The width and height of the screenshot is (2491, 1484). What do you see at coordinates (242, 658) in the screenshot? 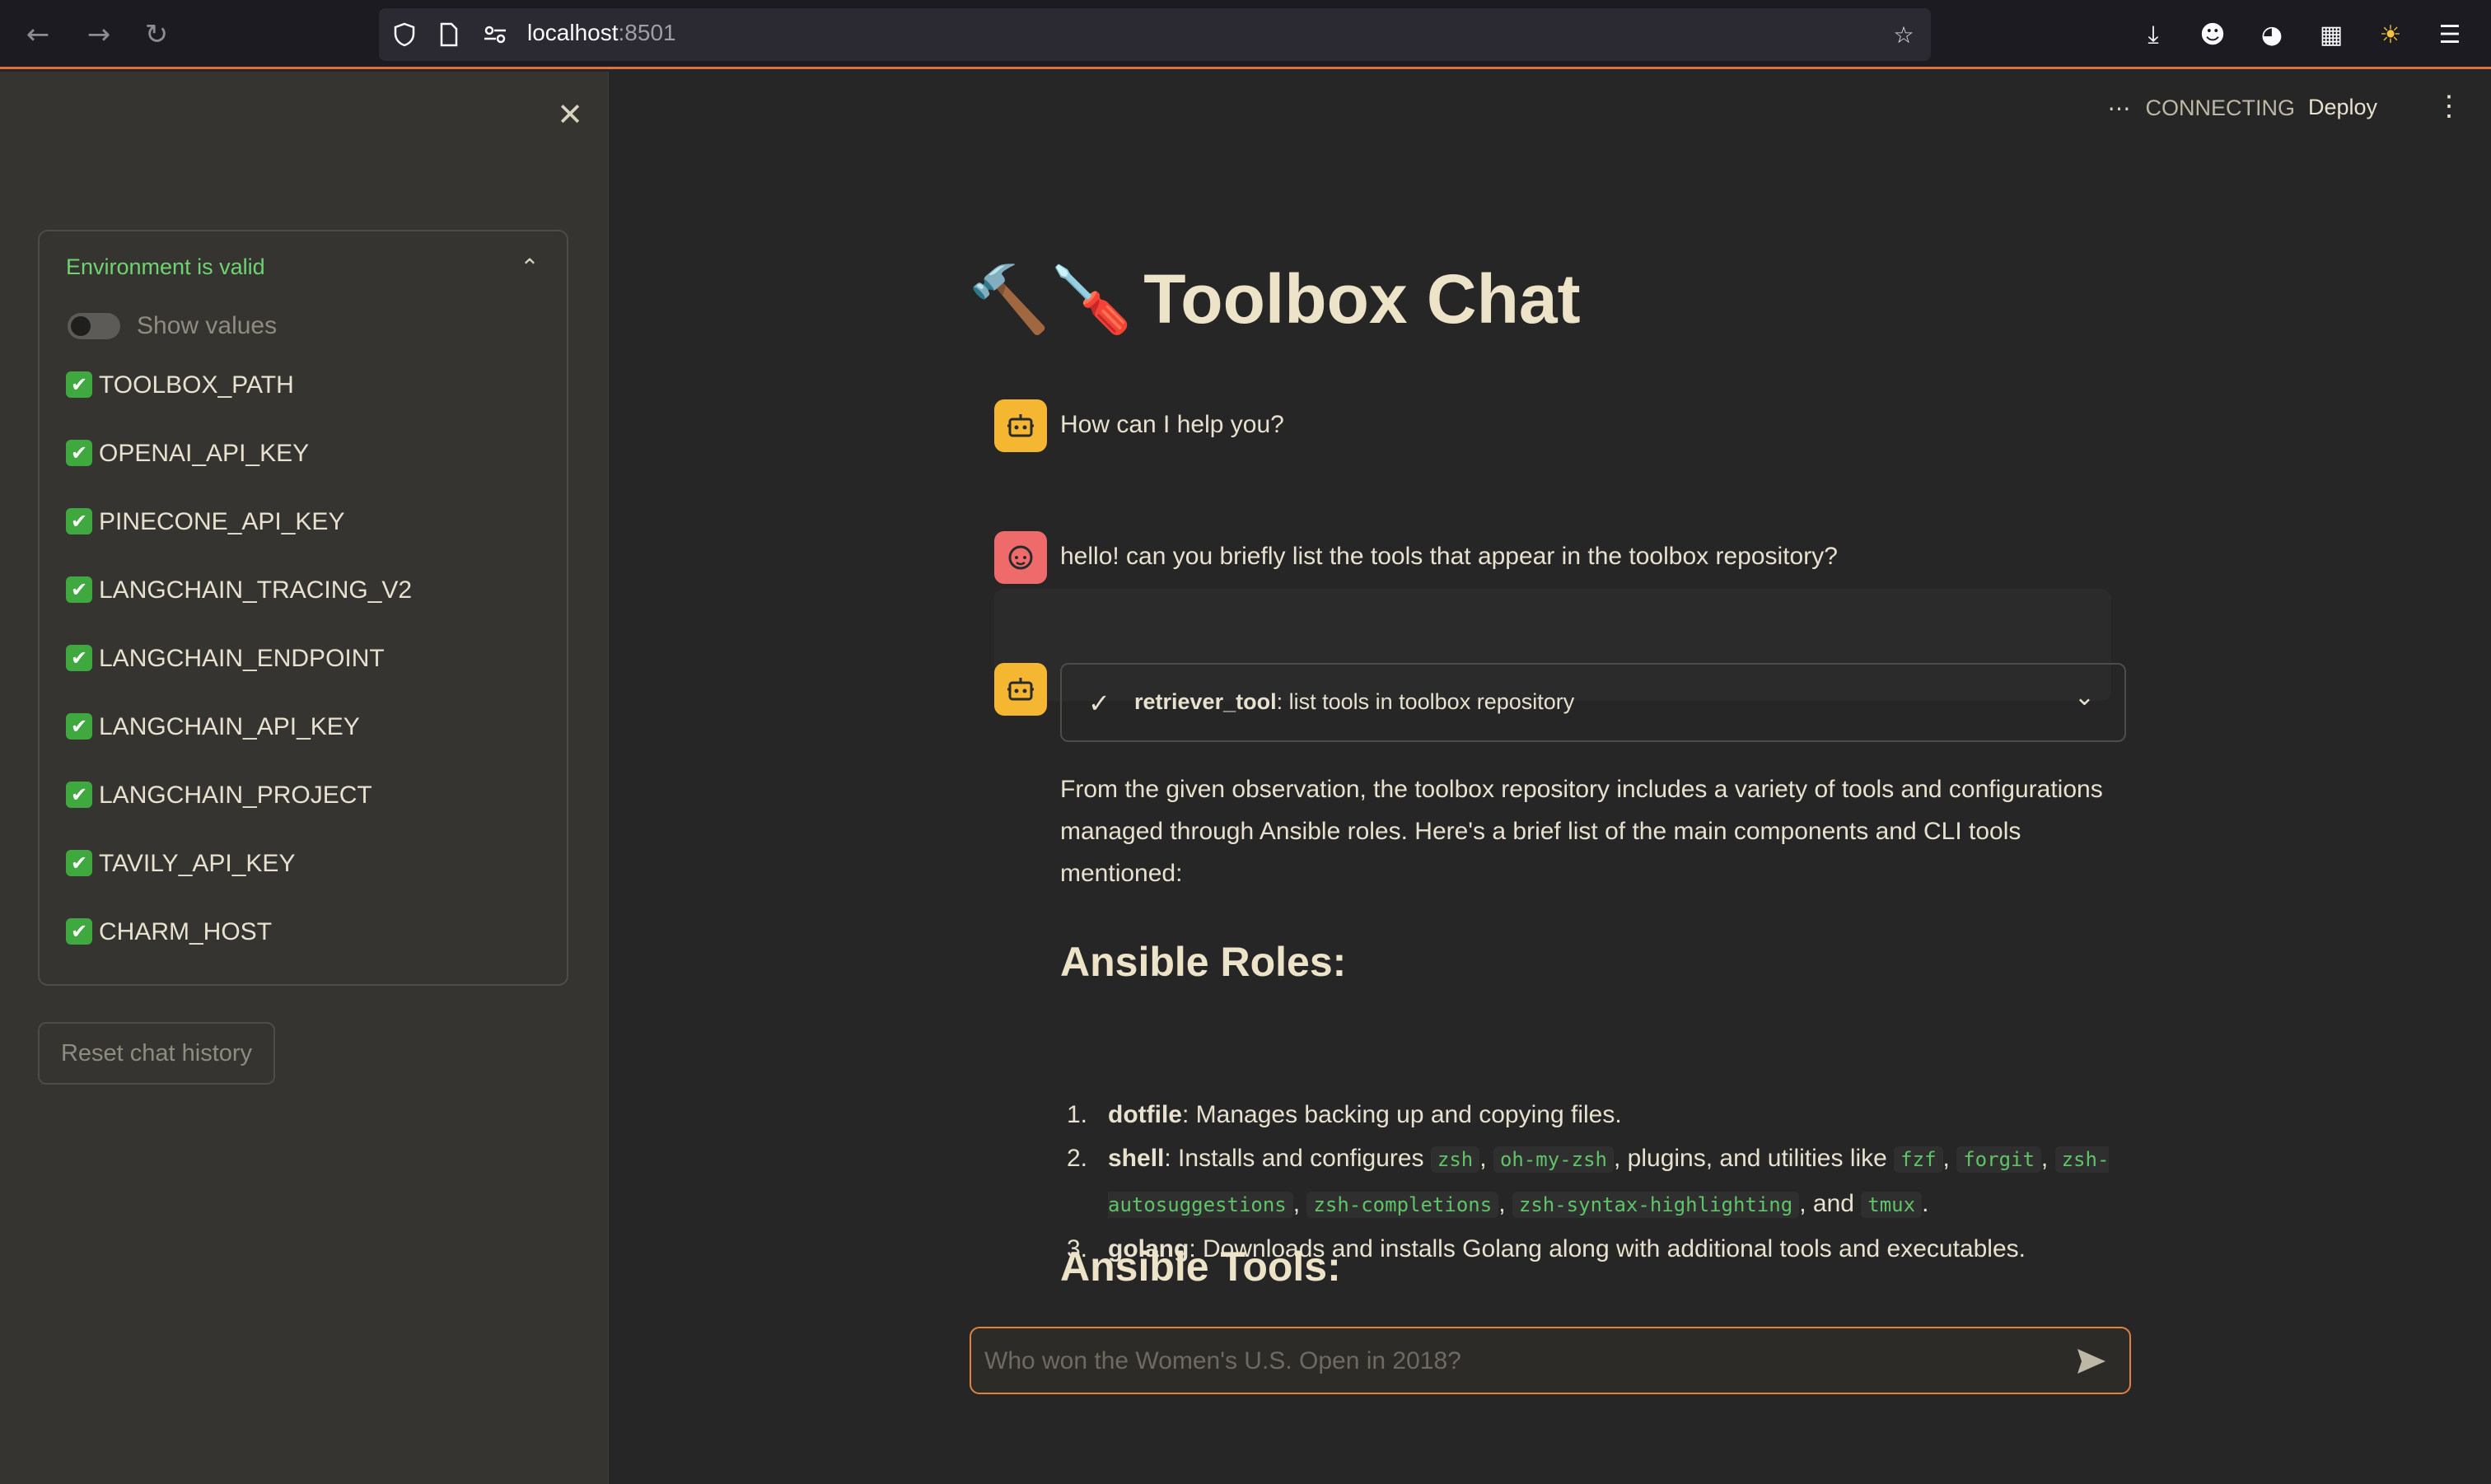
I see `env-var-name: LANGCHAIN_ENDPOINT` at bounding box center [242, 658].